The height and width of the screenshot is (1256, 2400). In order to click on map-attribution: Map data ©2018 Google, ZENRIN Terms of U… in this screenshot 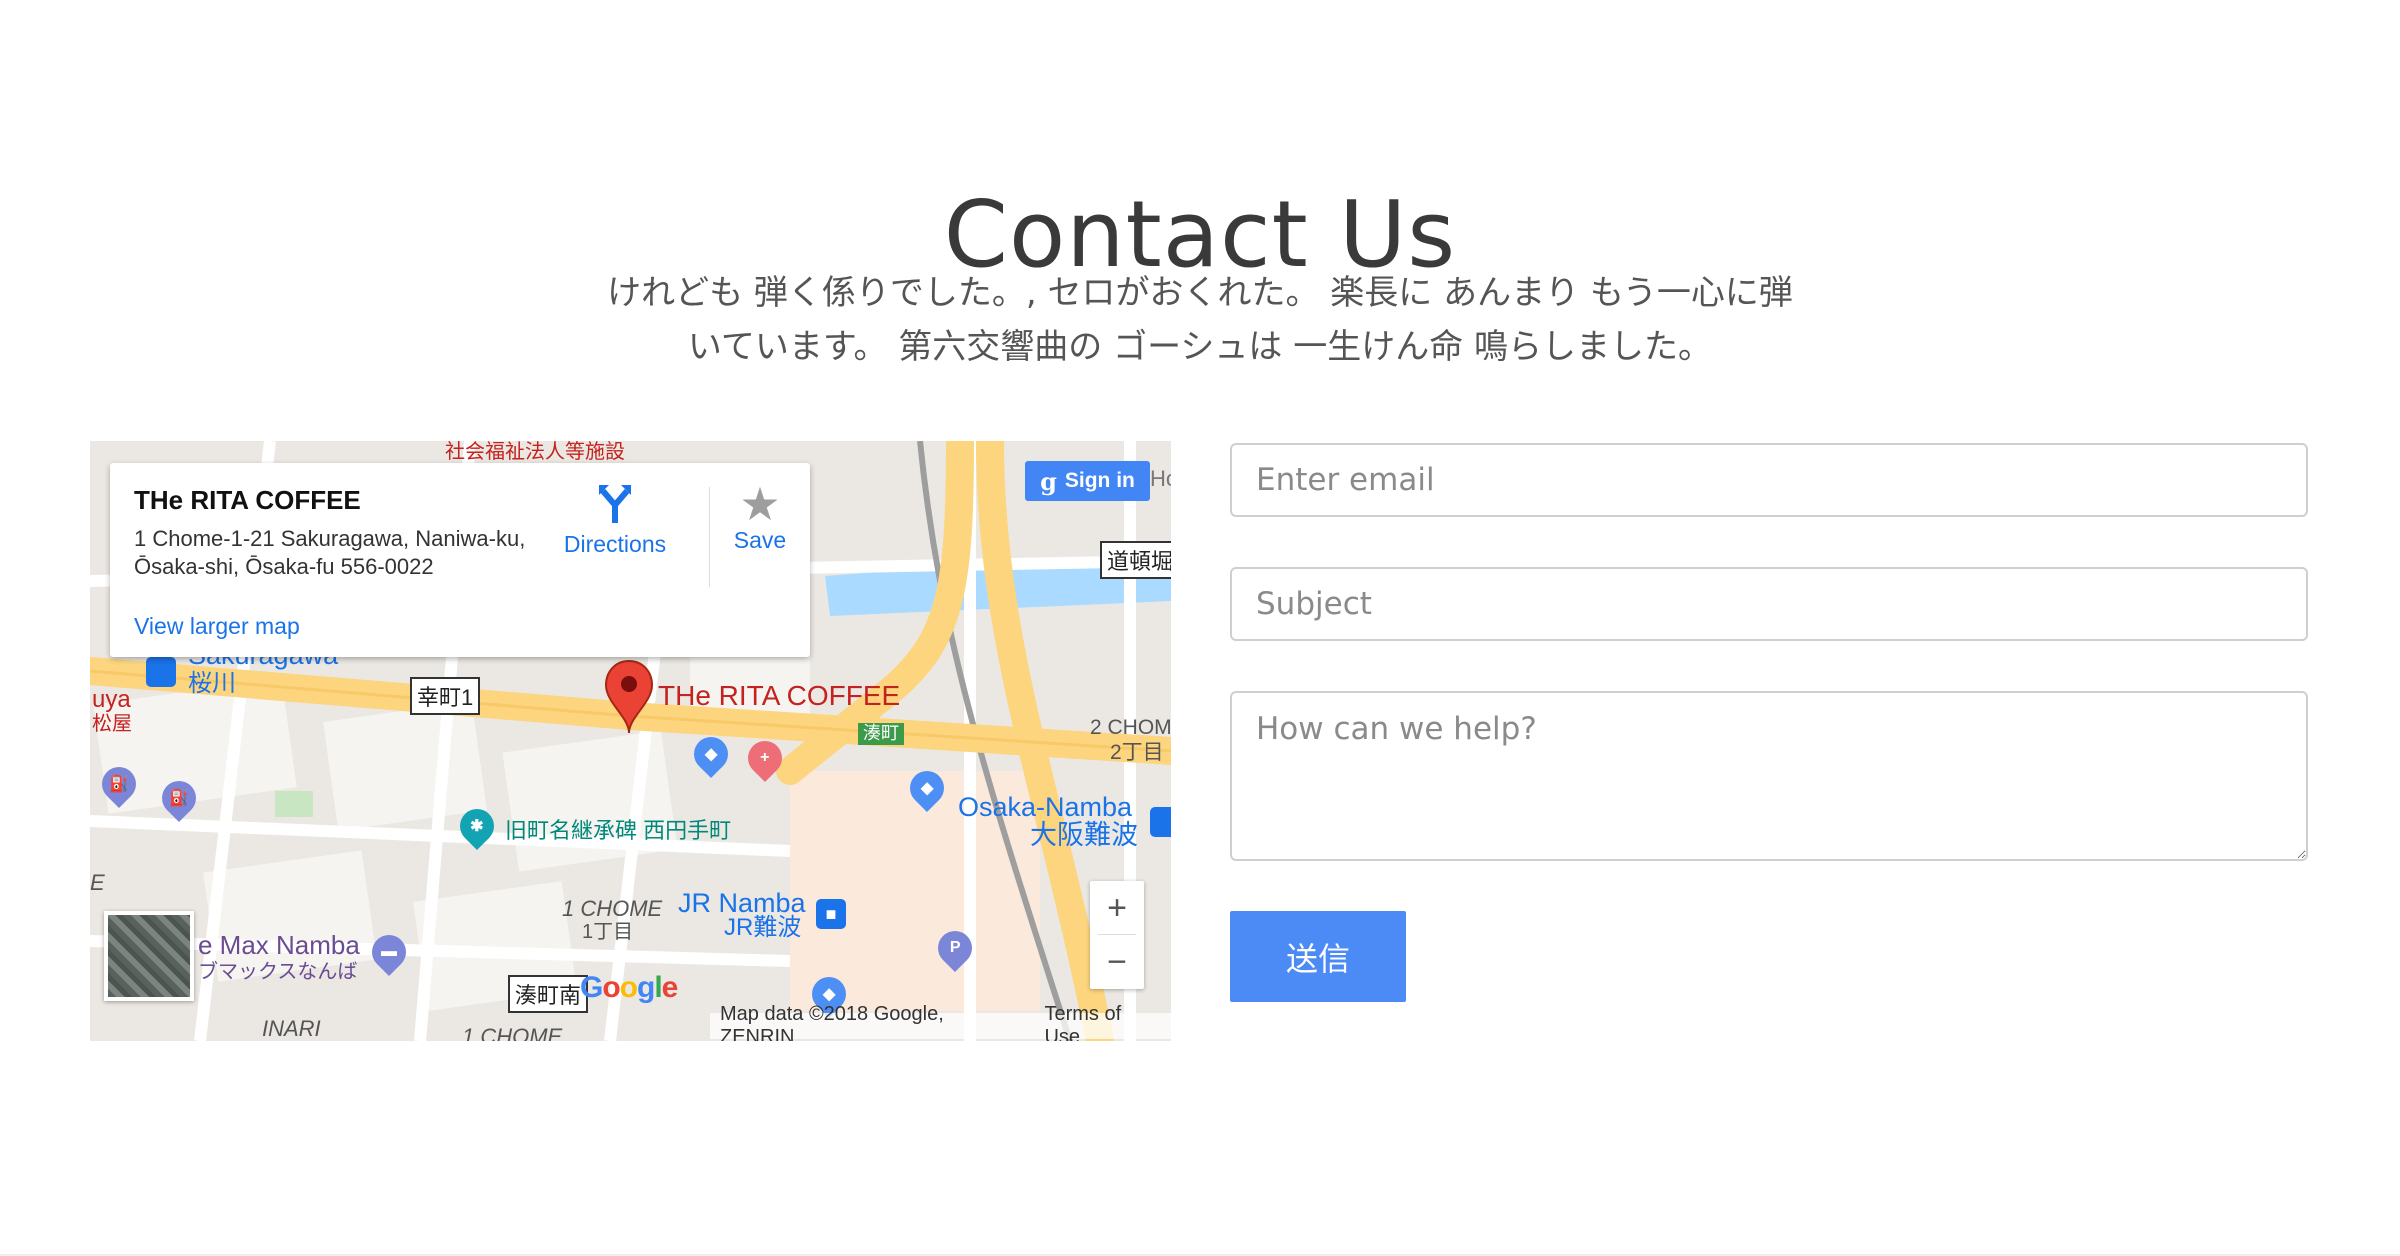, I will do `click(940, 1022)`.